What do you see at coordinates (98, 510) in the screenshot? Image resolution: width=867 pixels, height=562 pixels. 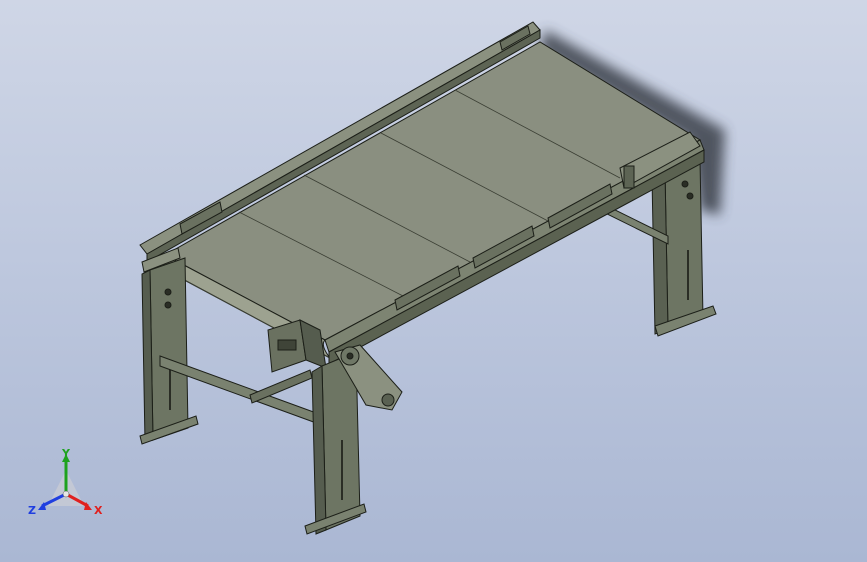 I see `x-axis-label: X` at bounding box center [98, 510].